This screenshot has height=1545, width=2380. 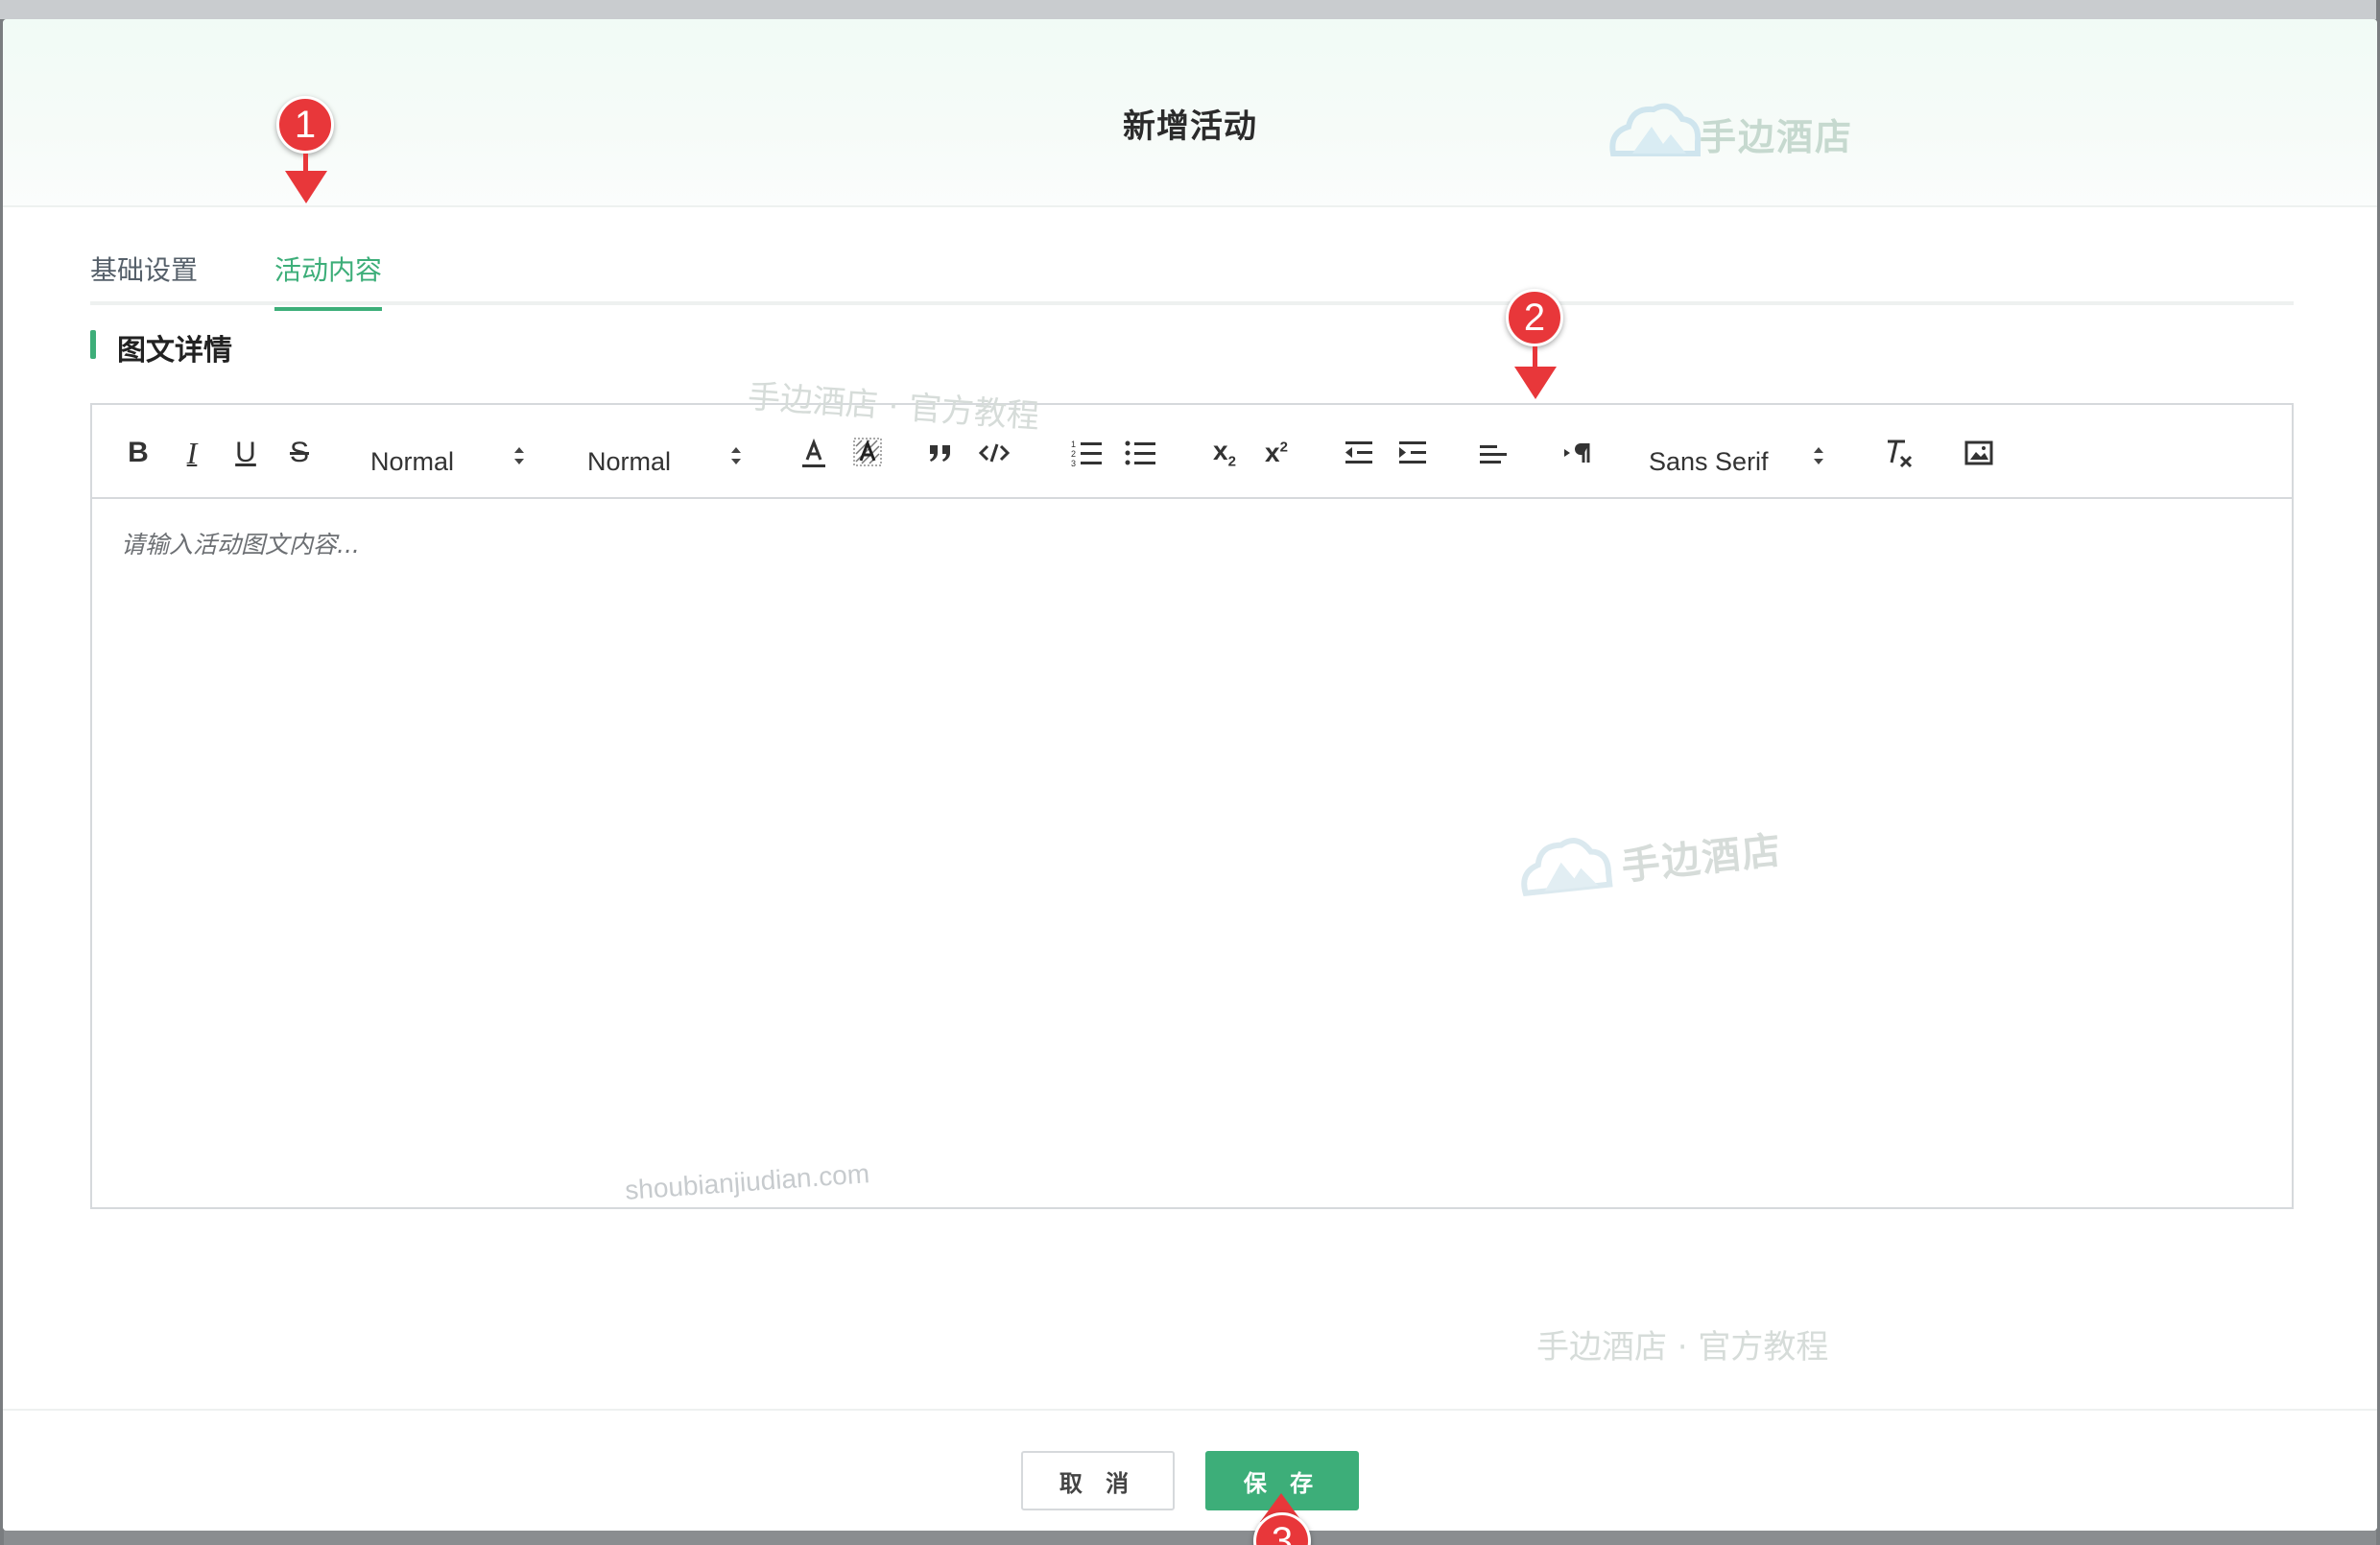 What do you see at coordinates (1073, 445) in the screenshot?
I see `svg-text: 1` at bounding box center [1073, 445].